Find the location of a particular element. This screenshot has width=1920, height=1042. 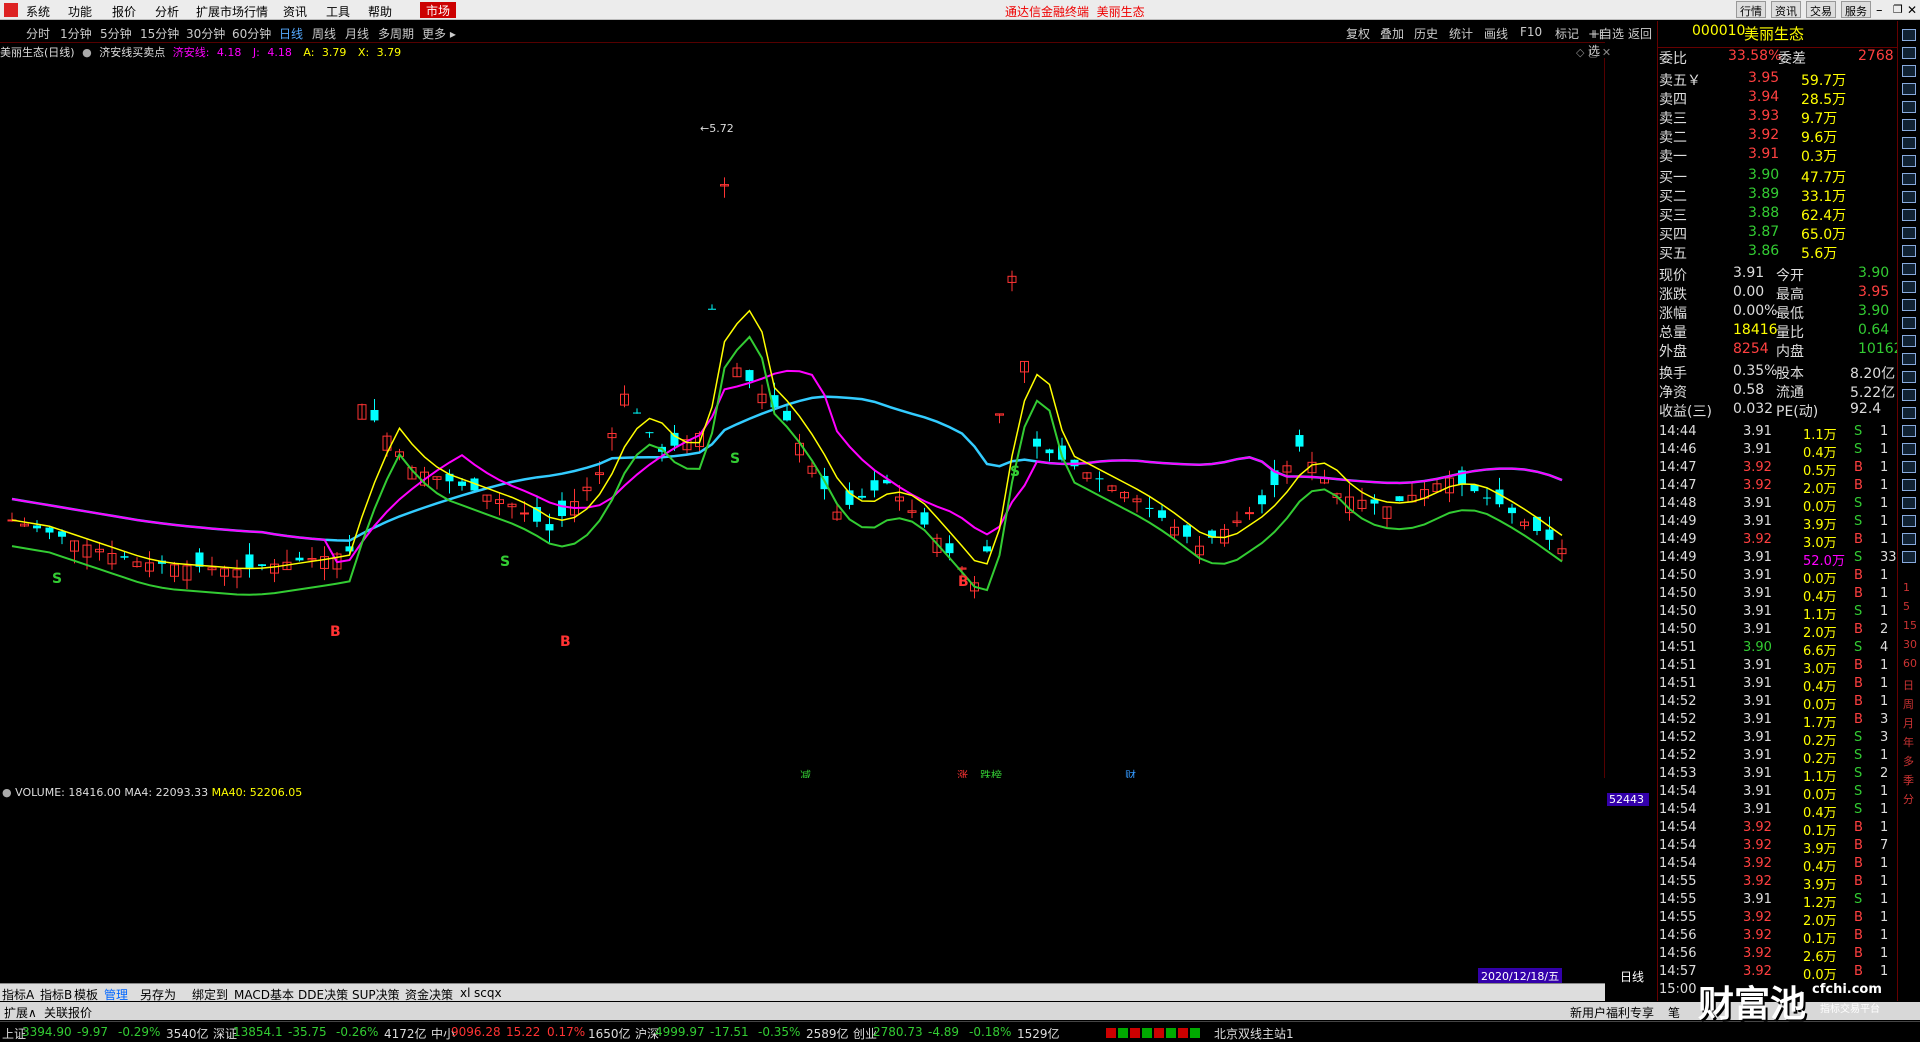

tool-f10: F10 is located at coordinates (1531, 32).